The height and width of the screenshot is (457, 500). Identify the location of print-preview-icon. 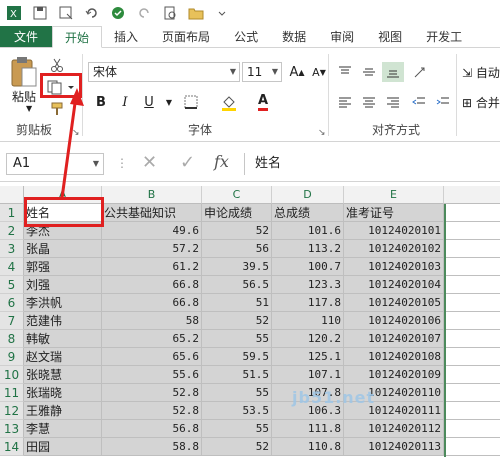
(170, 13).